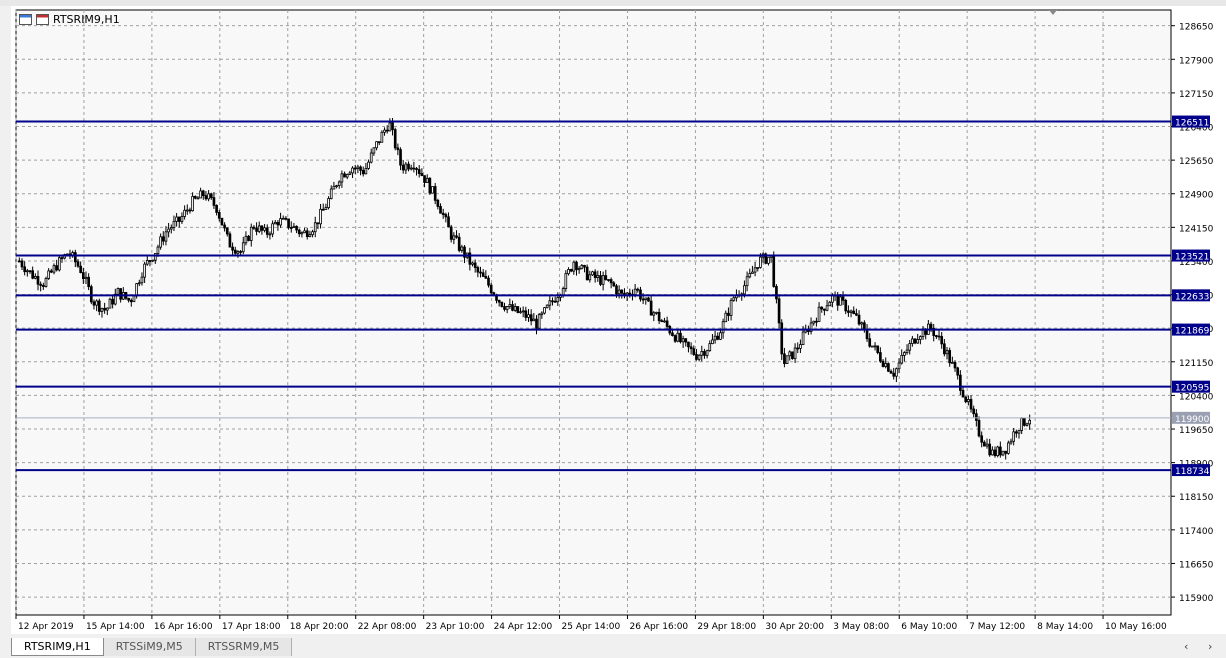  What do you see at coordinates (929, 627) in the screenshot?
I see `time-axis-label: 6 May 10:00` at bounding box center [929, 627].